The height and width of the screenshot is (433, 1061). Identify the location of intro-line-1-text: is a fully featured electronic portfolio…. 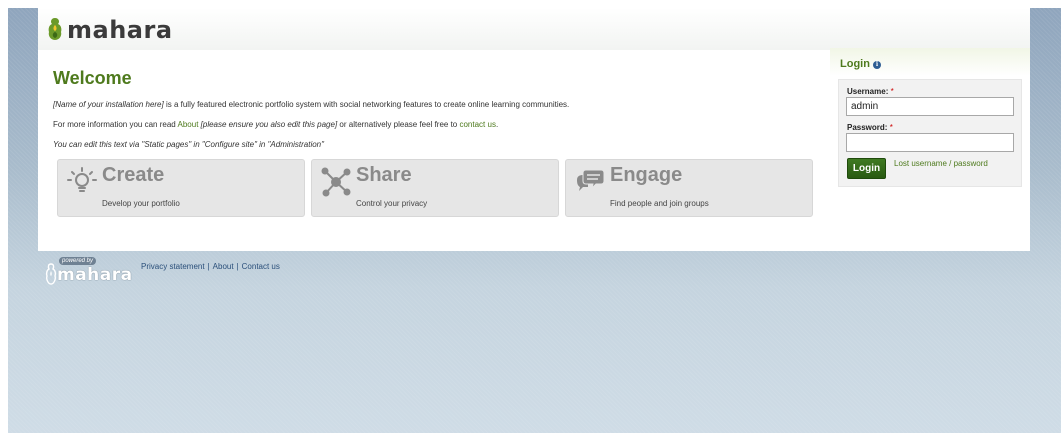
(366, 104).